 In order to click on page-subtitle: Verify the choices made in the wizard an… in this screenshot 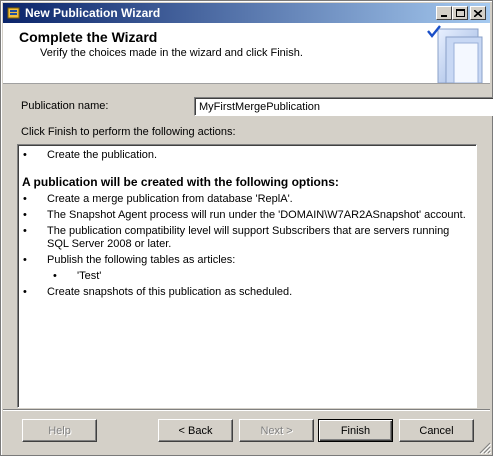, I will do `click(171, 53)`.